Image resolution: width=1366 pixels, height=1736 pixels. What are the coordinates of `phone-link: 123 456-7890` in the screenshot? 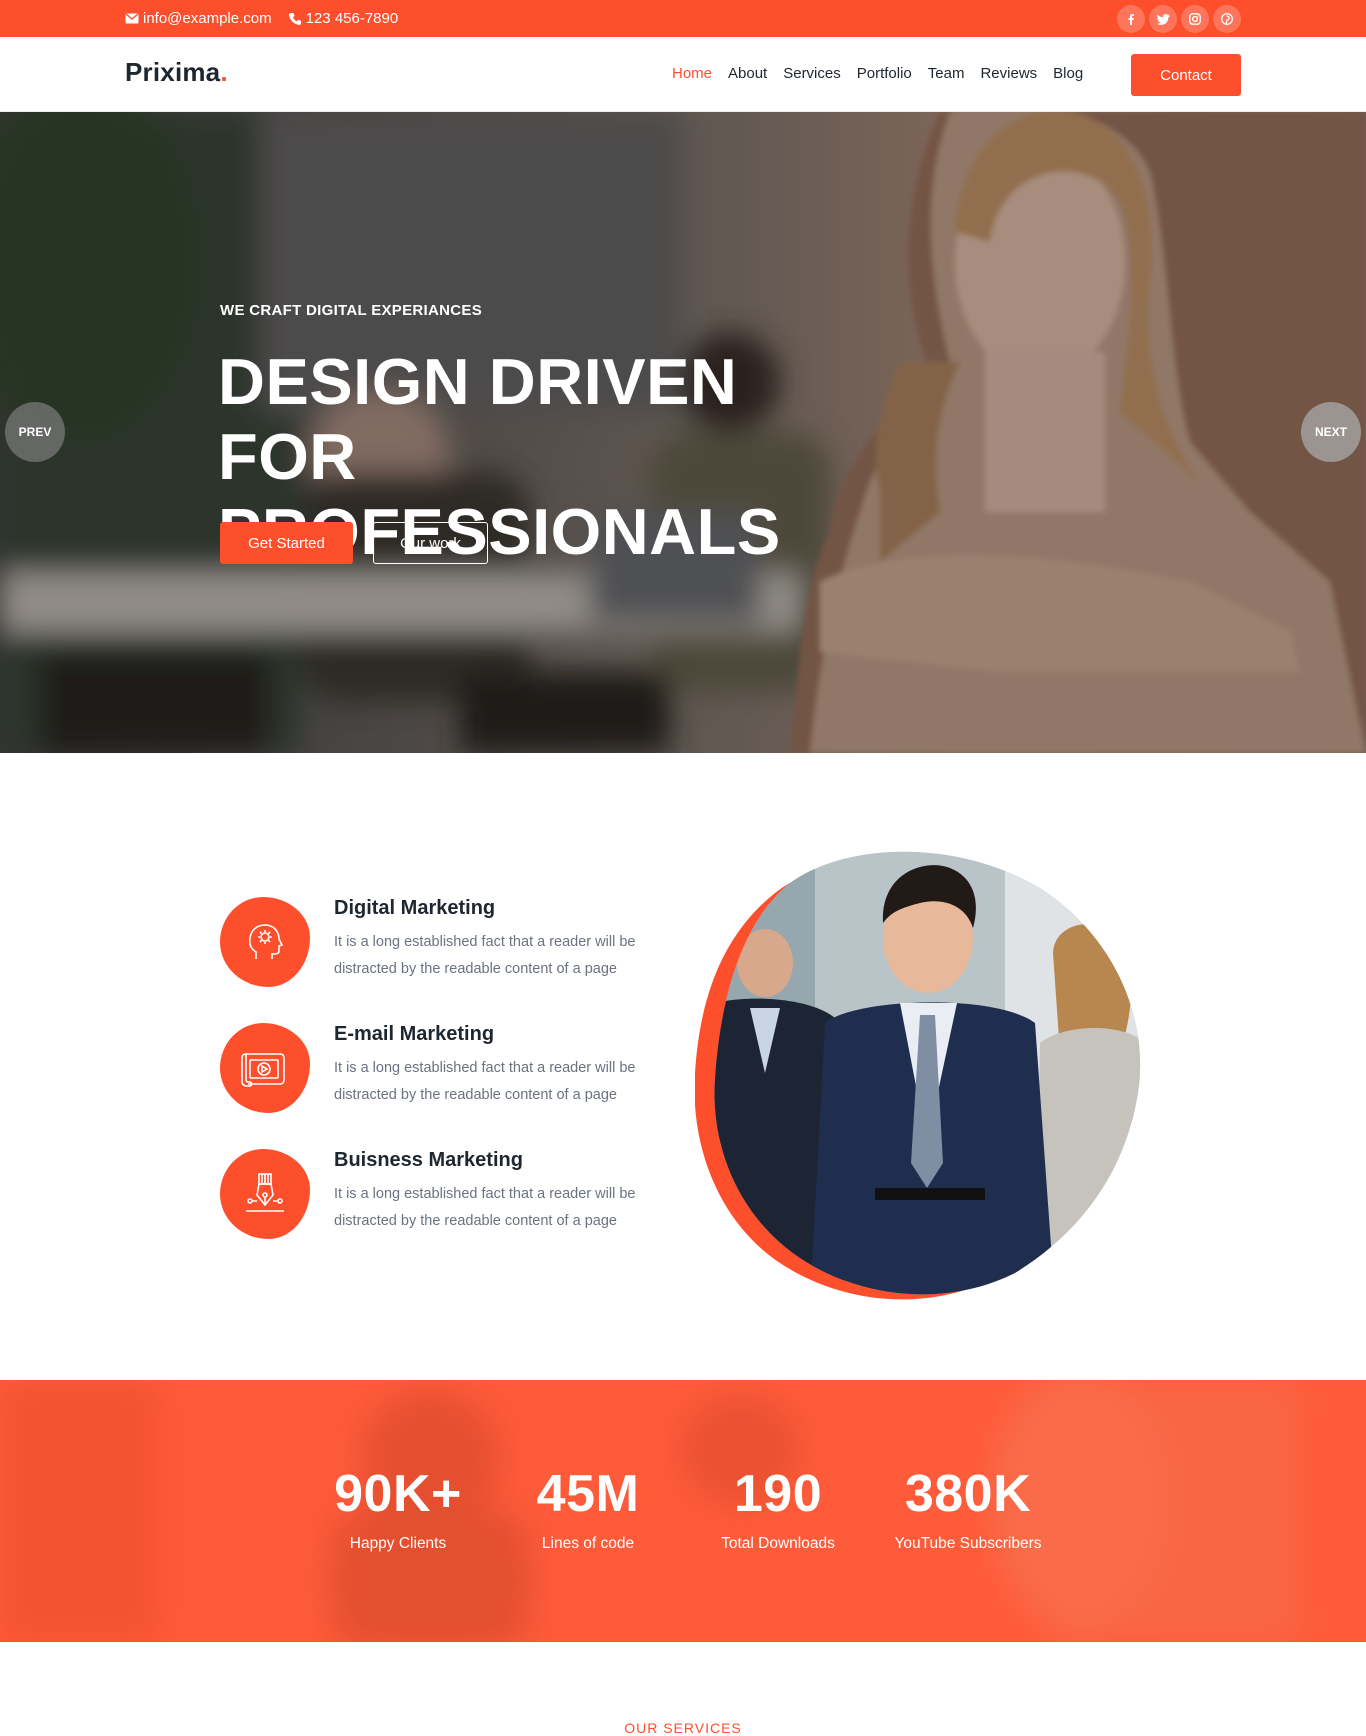 It's located at (343, 18).